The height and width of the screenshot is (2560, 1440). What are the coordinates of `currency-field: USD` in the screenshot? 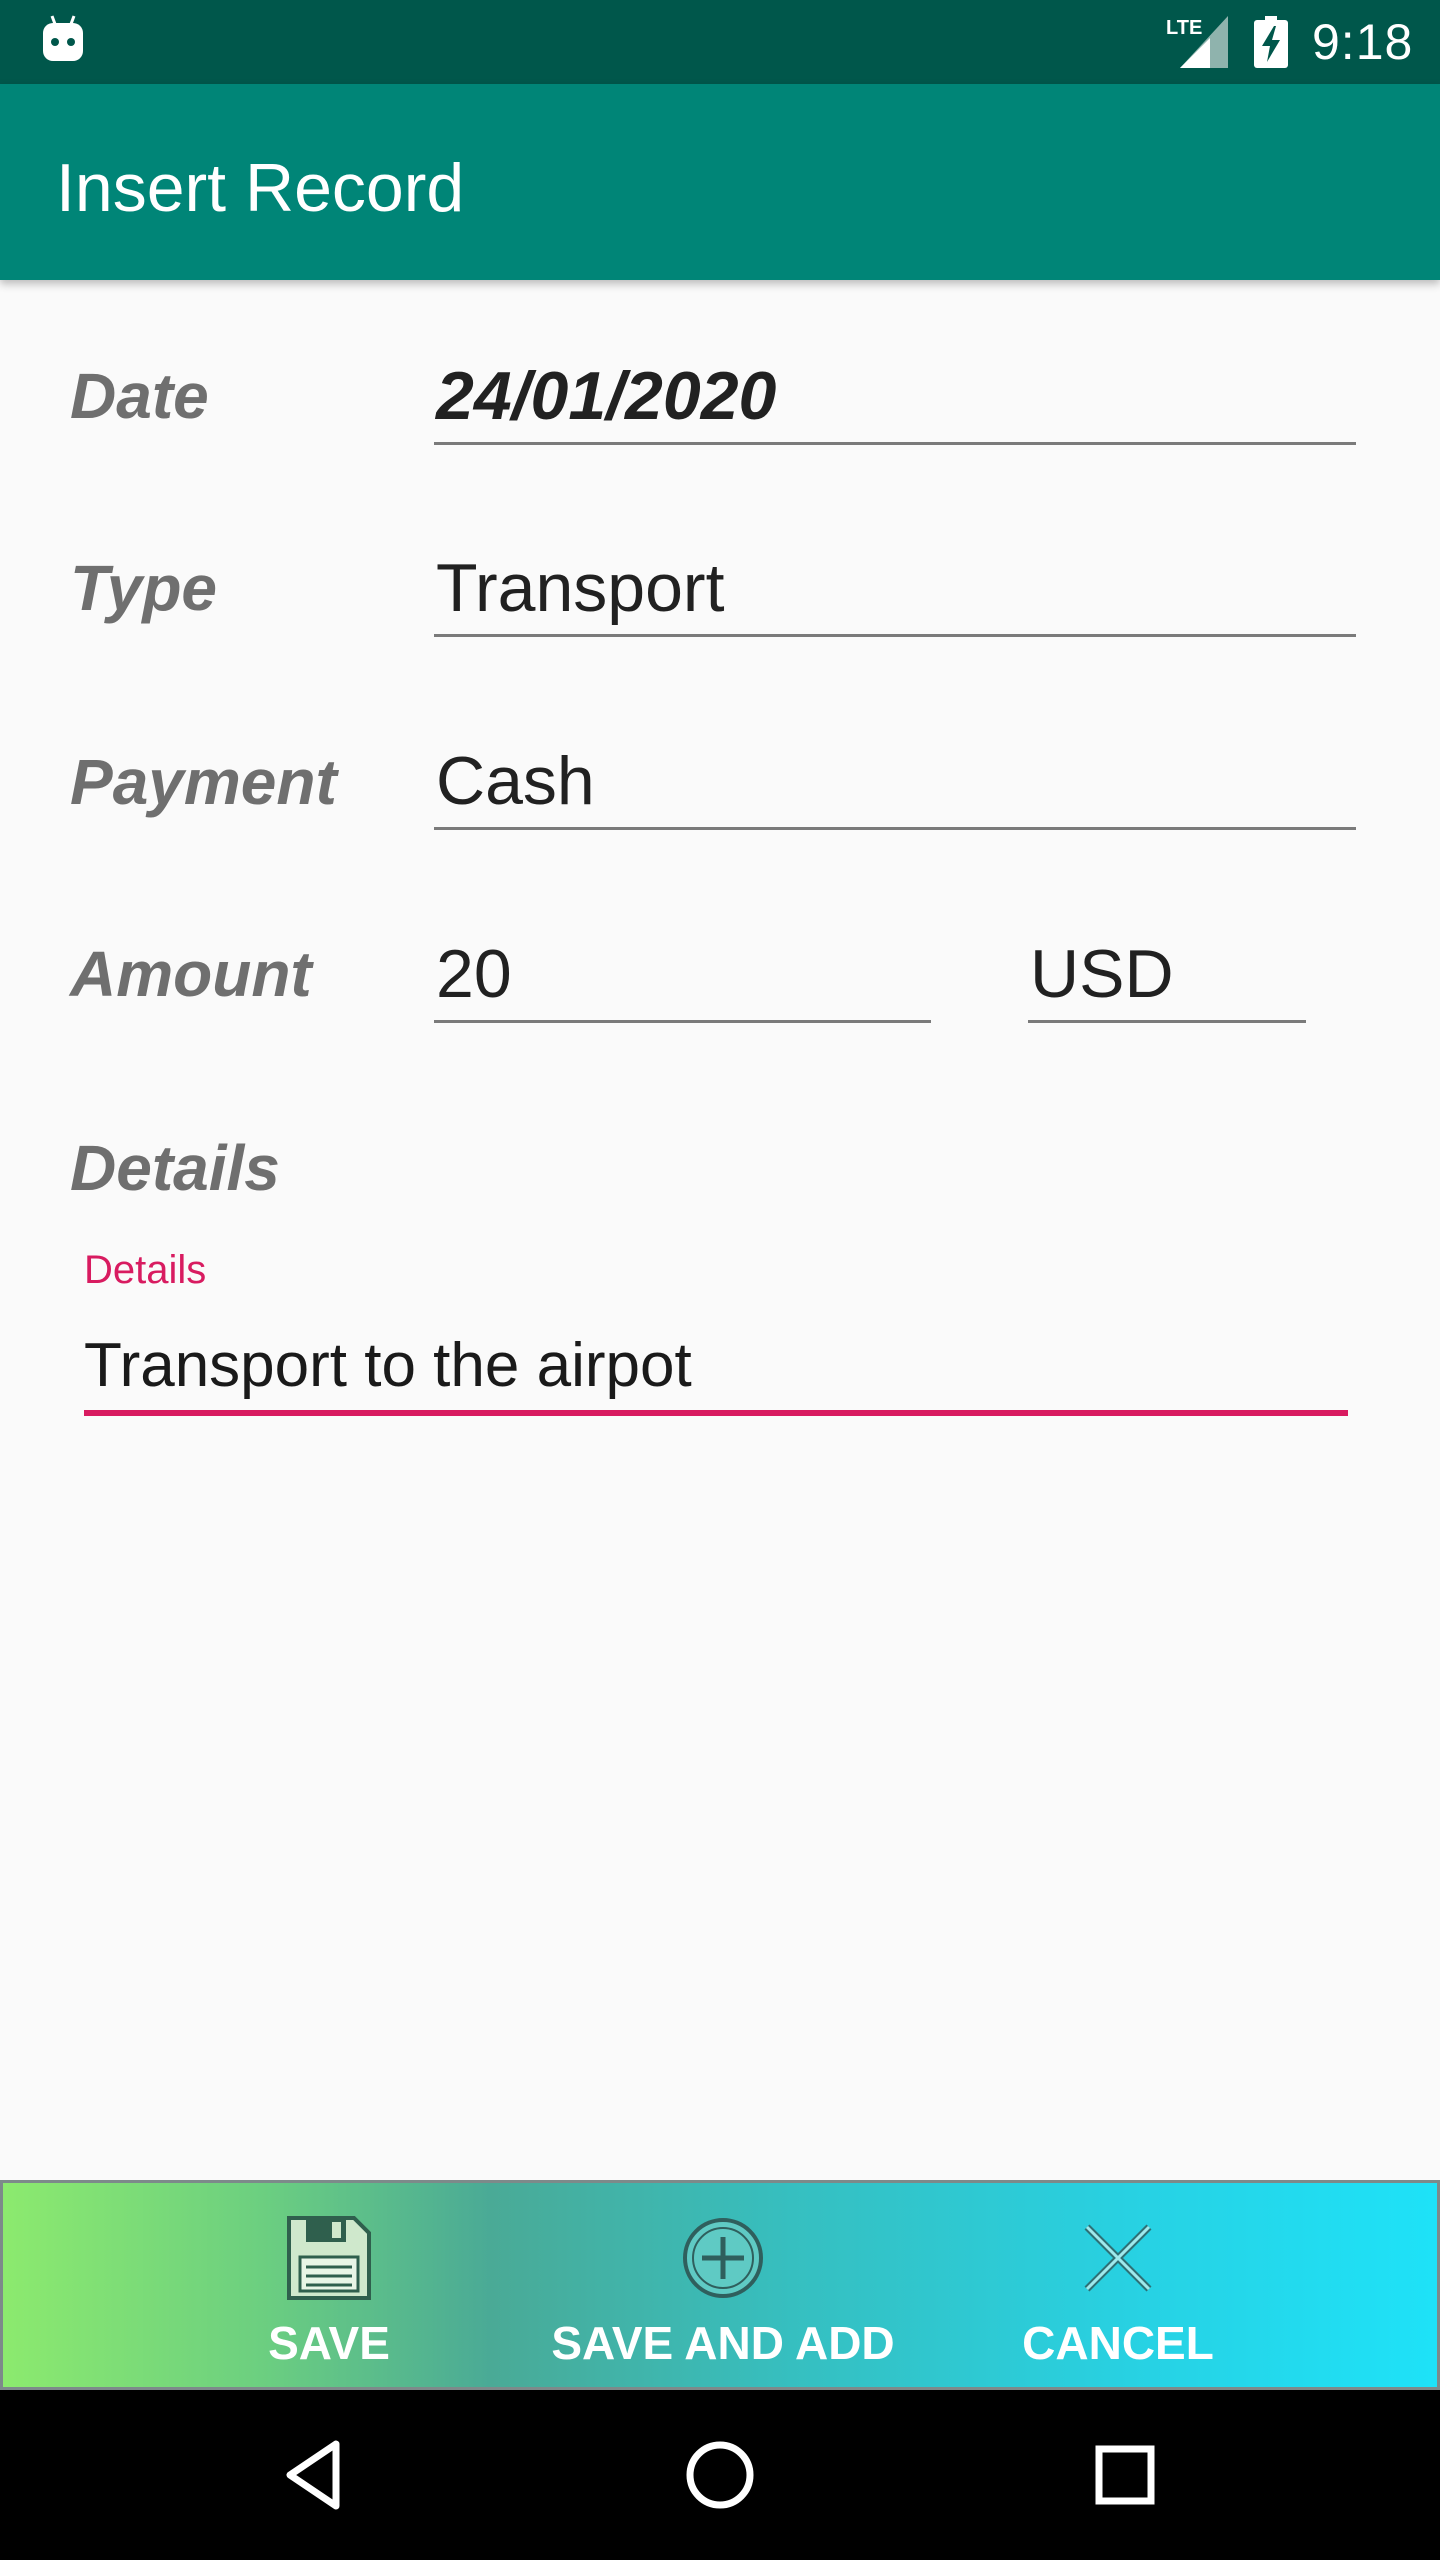 It's located at (1167, 974).